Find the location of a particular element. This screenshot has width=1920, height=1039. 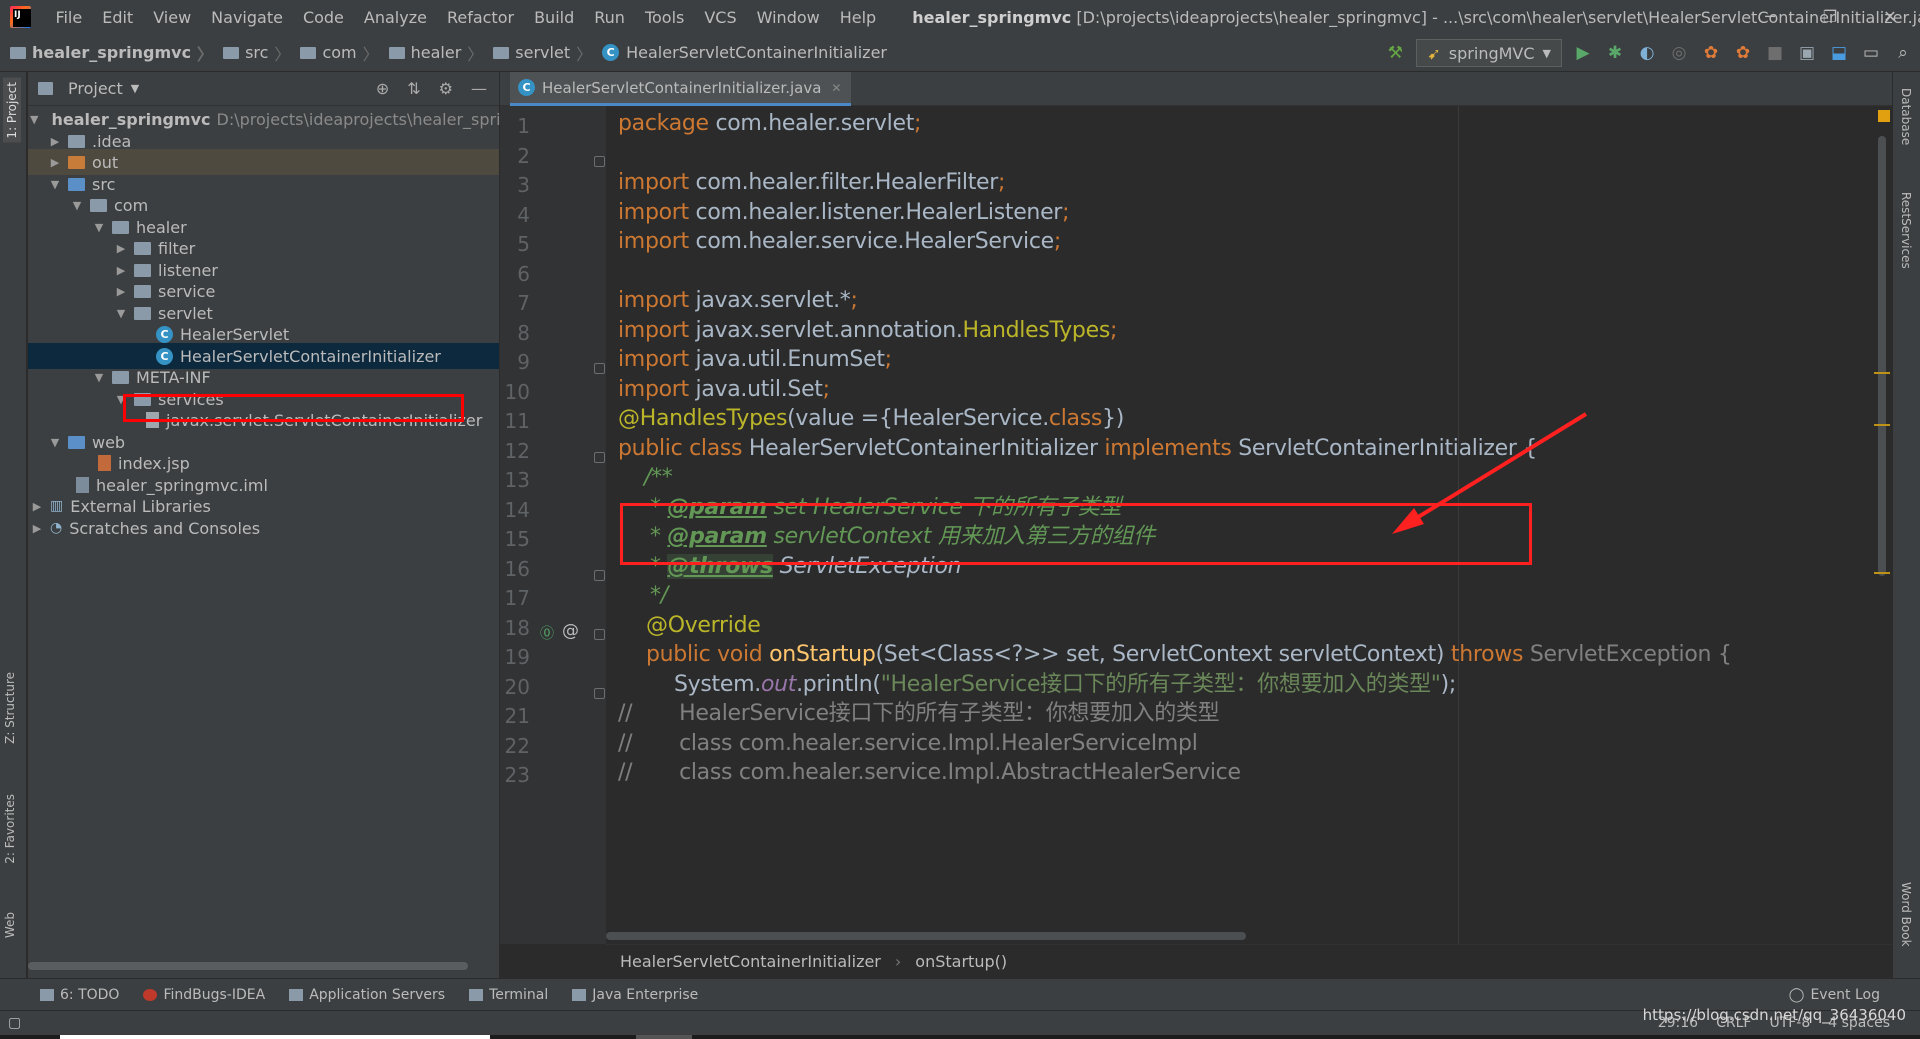

line-number: 4 is located at coordinates (523, 215).